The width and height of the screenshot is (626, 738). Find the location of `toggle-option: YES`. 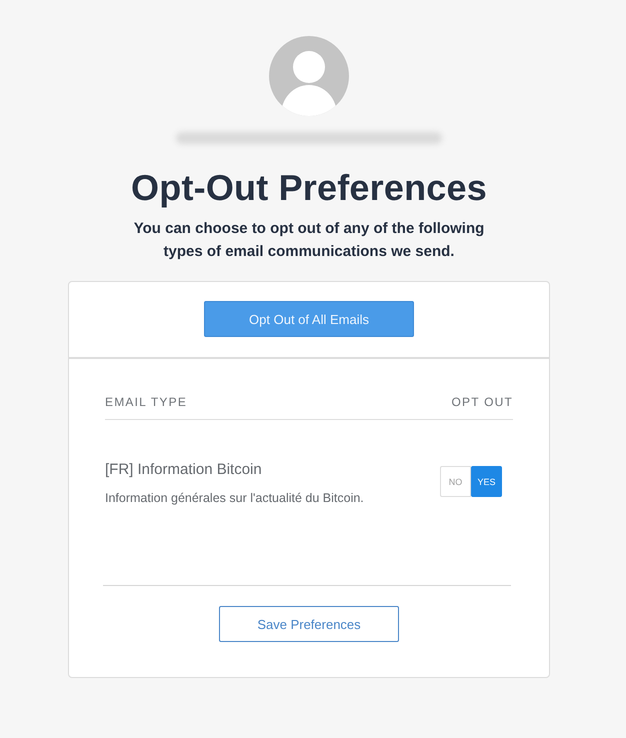

toggle-option: YES is located at coordinates (486, 481).